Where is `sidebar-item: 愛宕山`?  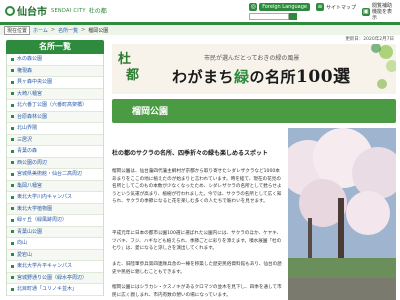
sidebar-item: 愛宕山 is located at coordinates (55, 255).